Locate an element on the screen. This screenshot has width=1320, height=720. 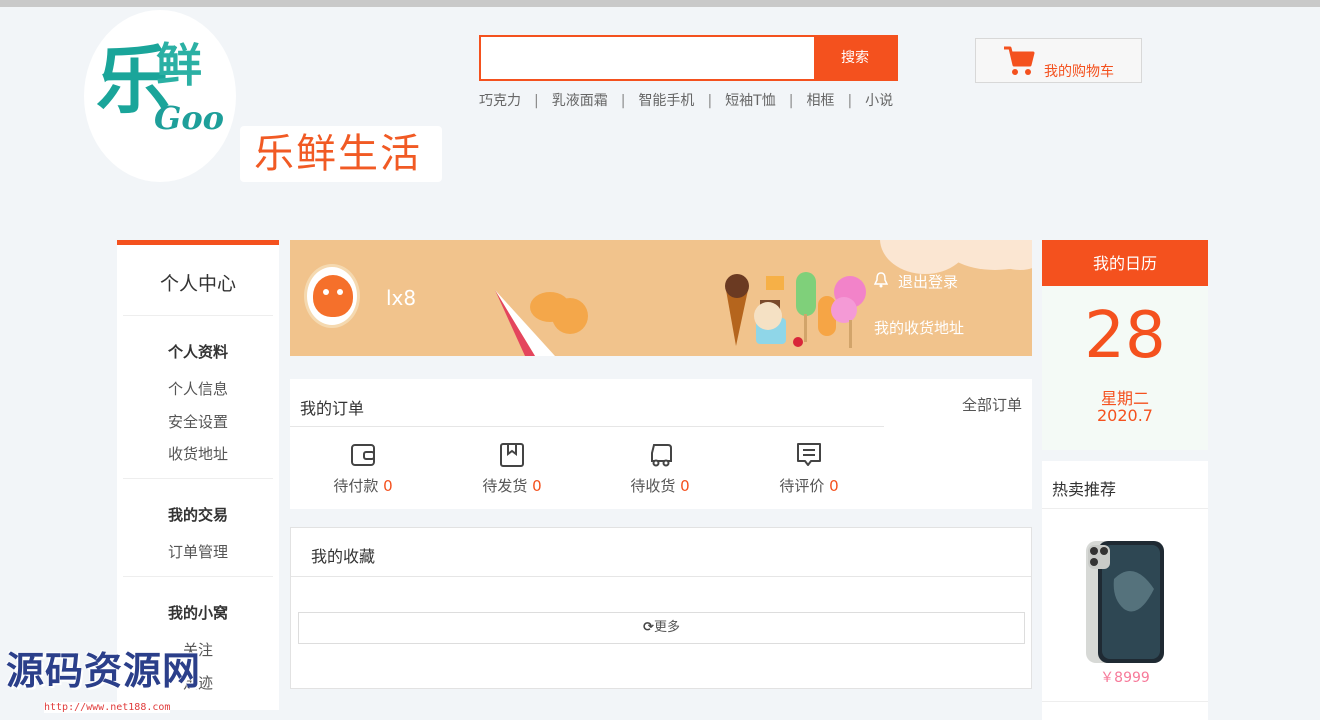
calendar-panel: 我的日历 28 星期二 2020.7 is located at coordinates (1125, 345).